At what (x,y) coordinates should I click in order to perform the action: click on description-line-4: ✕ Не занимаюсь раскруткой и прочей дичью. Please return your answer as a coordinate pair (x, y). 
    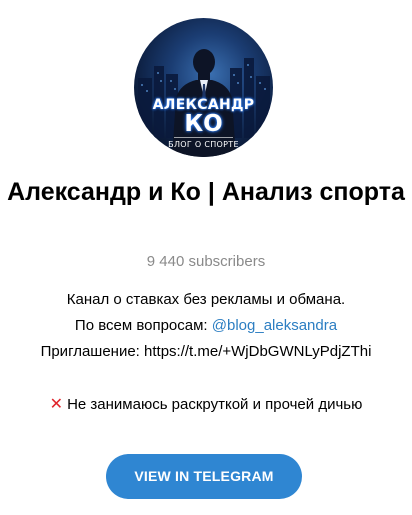
    Looking at the image, I should click on (206, 404).